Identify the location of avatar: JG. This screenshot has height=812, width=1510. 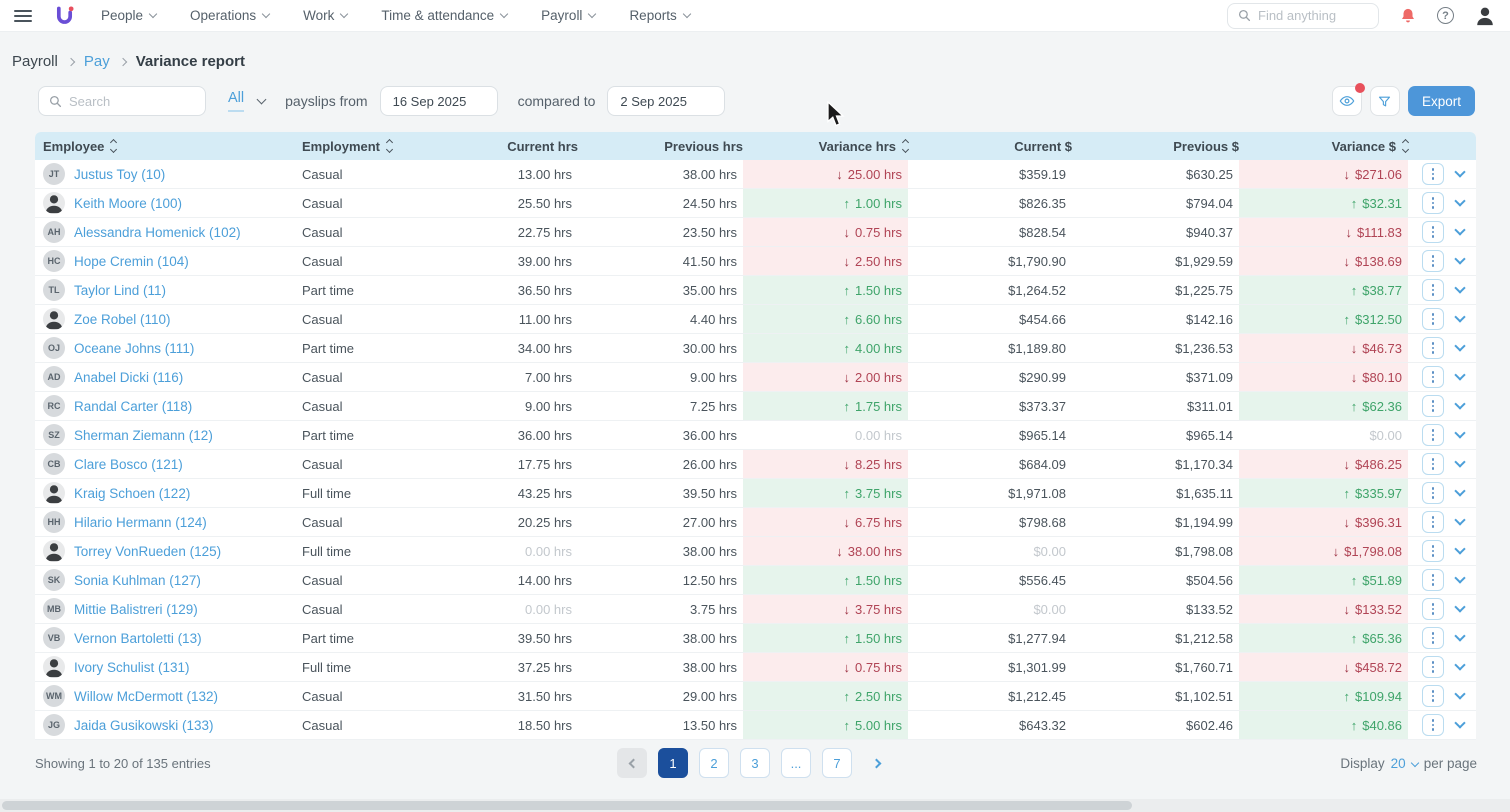
(54, 725).